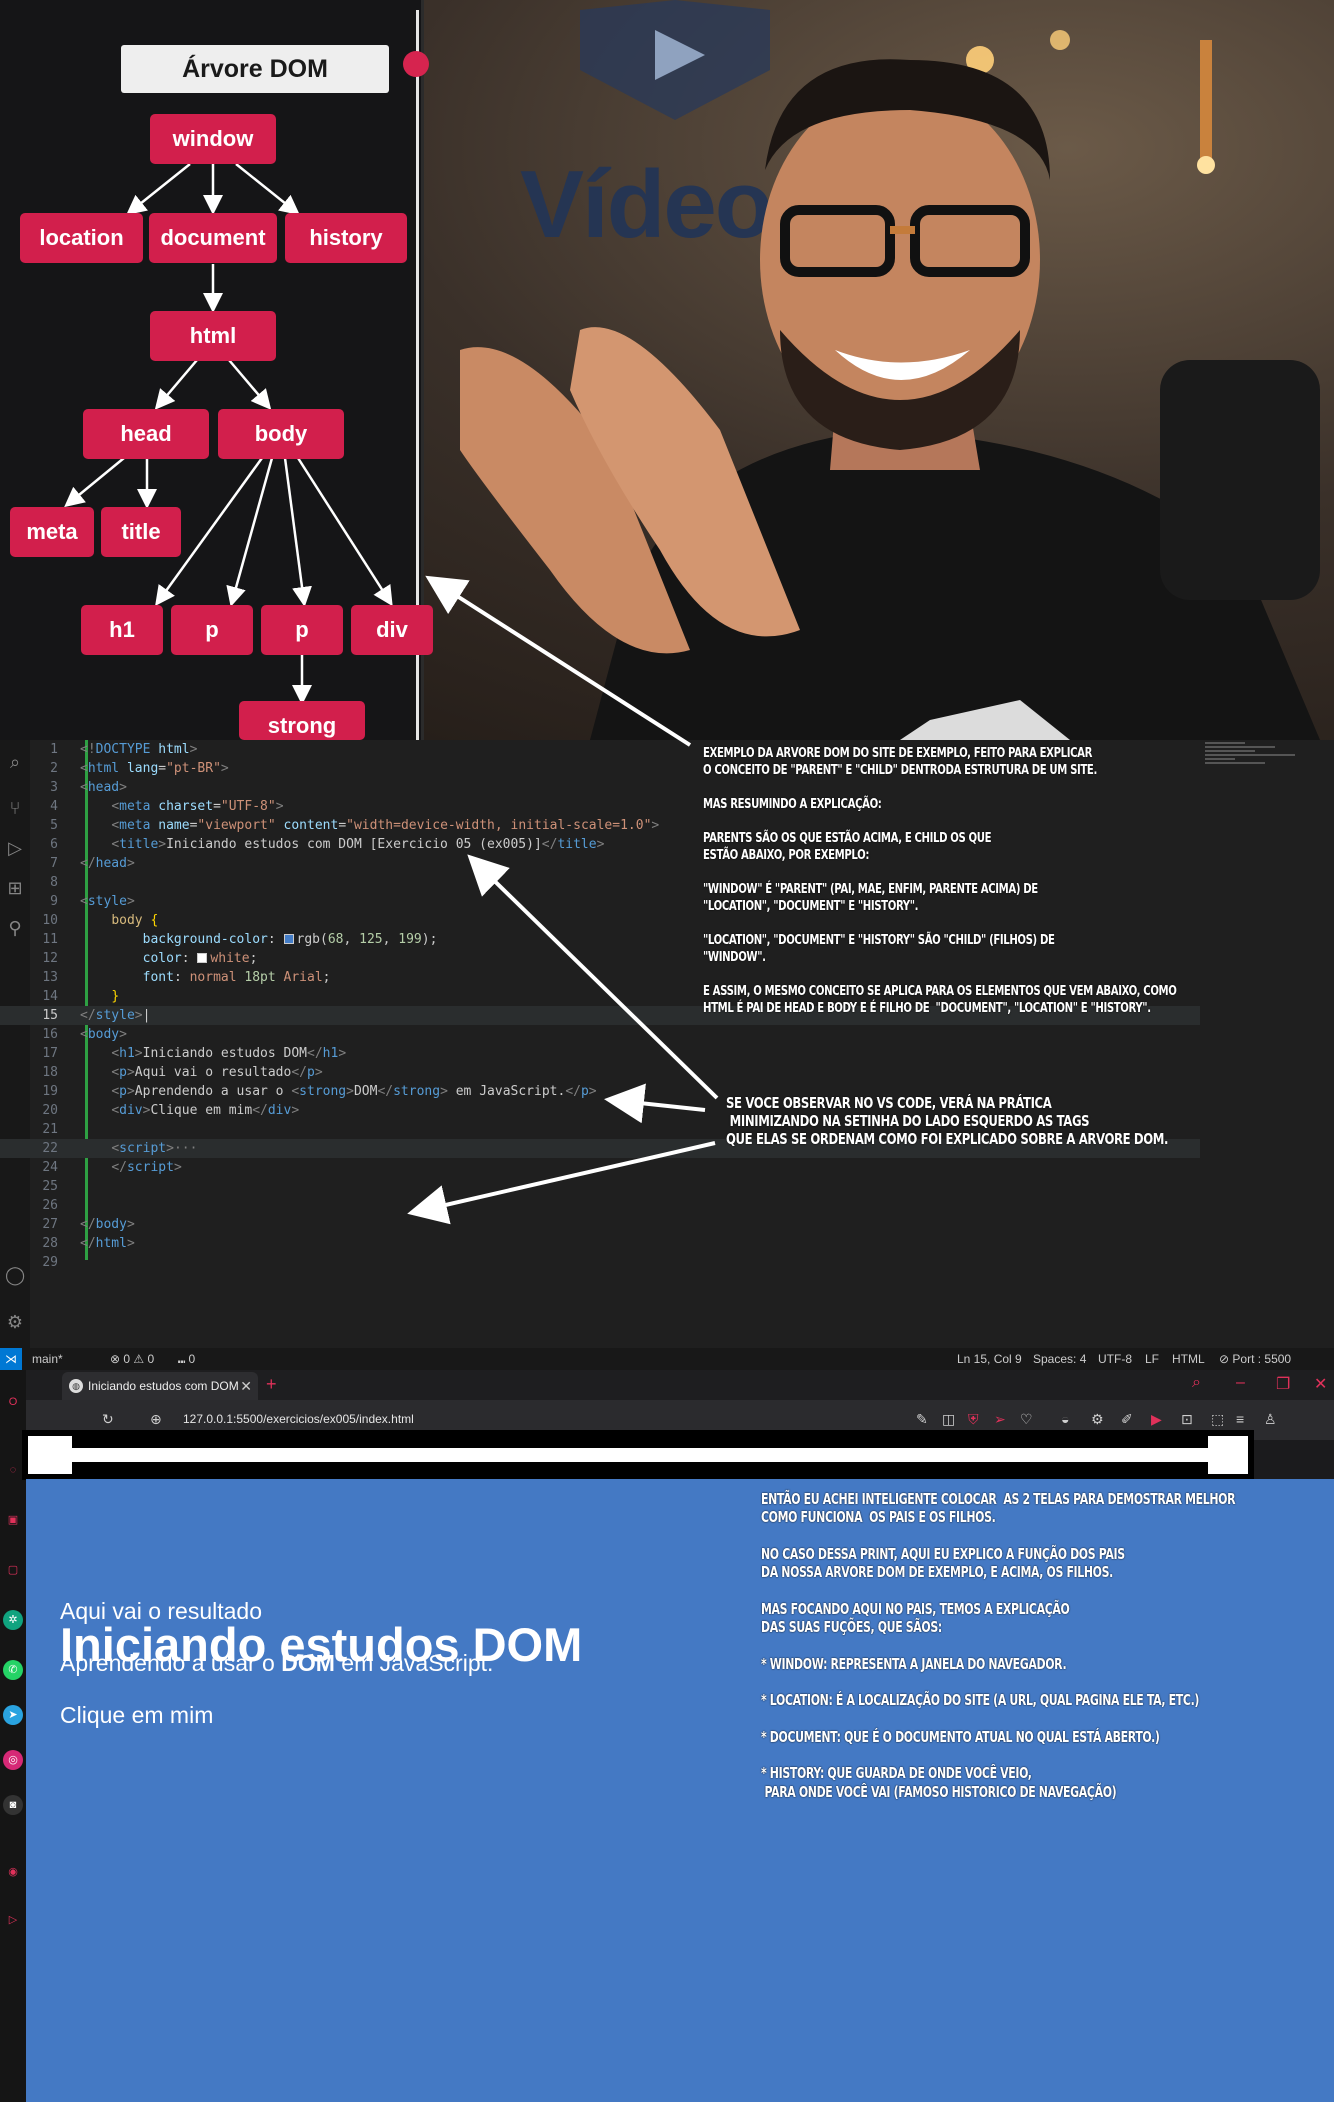 This screenshot has height=2102, width=1334. What do you see at coordinates (1320, 1384) in the screenshot?
I see `close-window-icon: ✕` at bounding box center [1320, 1384].